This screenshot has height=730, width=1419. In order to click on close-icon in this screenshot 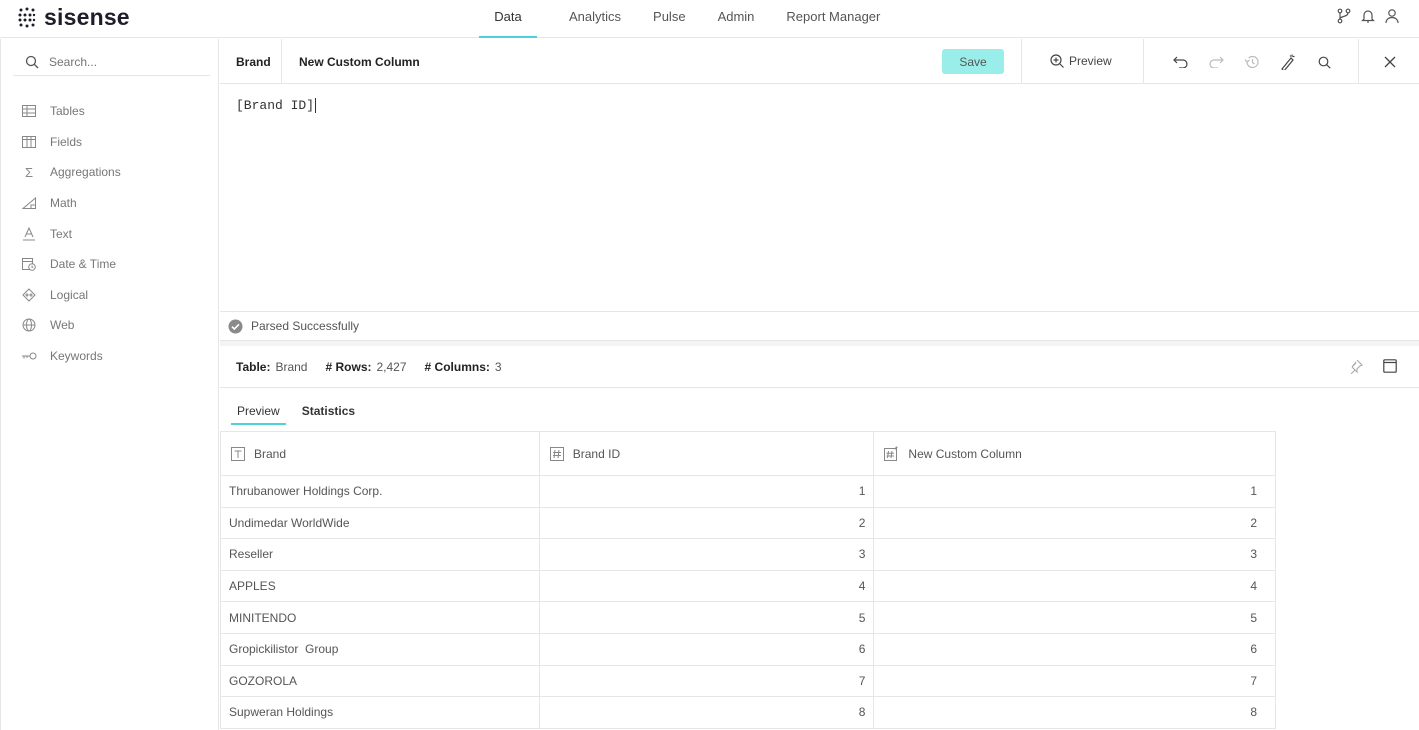, I will do `click(1390, 62)`.